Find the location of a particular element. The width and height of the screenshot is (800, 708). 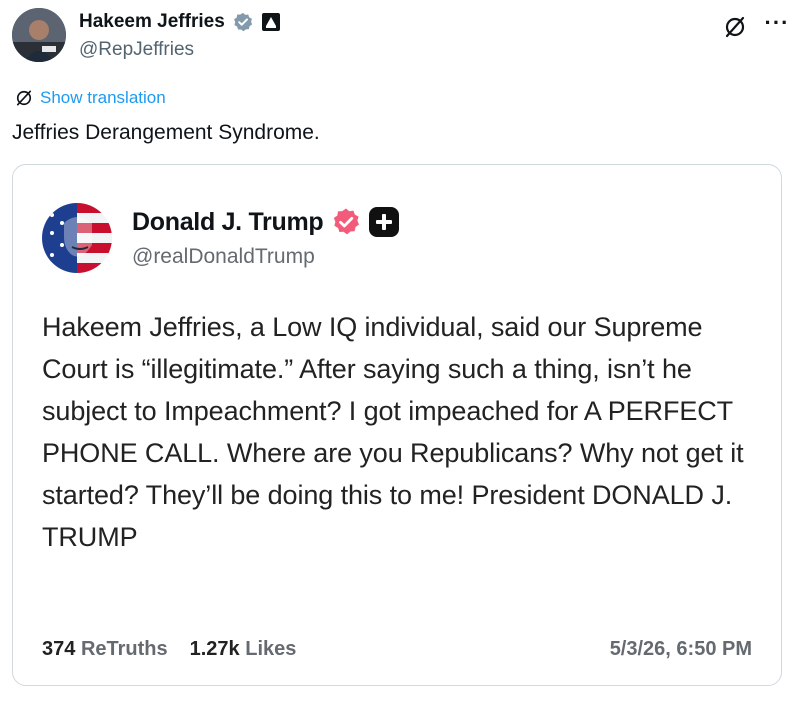

translate-icon is located at coordinates (24, 98).